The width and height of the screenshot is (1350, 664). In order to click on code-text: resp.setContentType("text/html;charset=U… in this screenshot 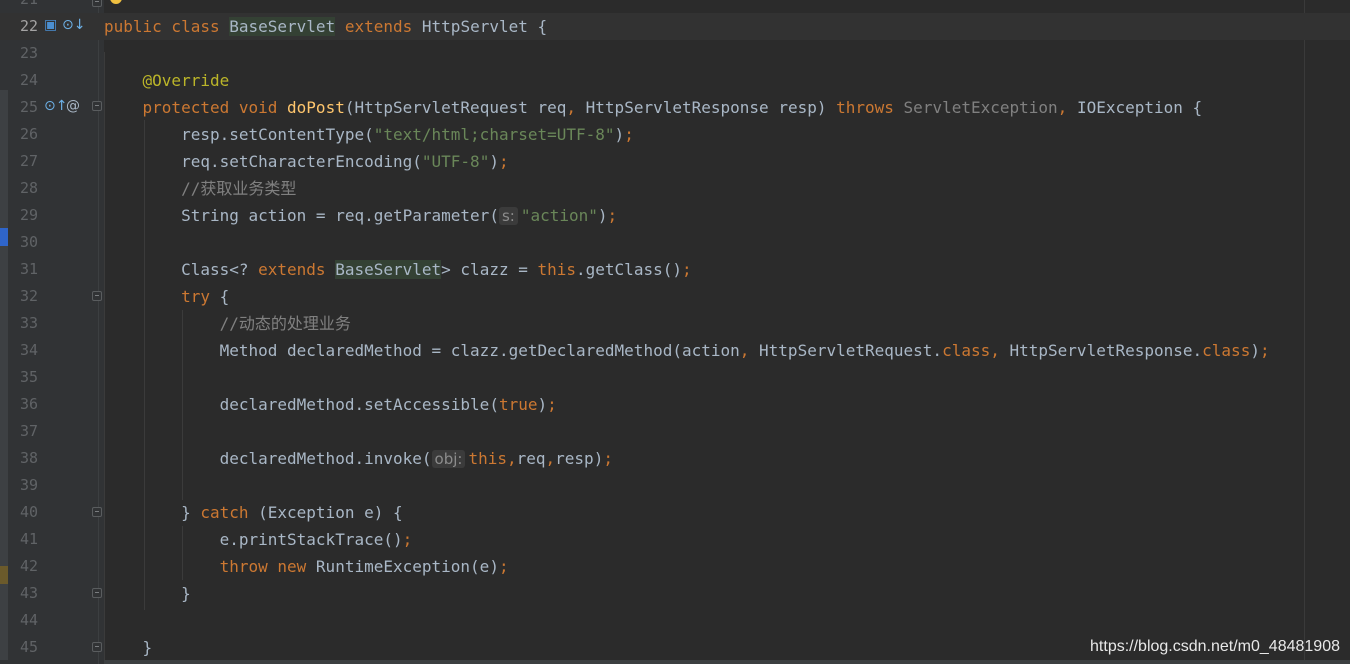, I will do `click(369, 134)`.